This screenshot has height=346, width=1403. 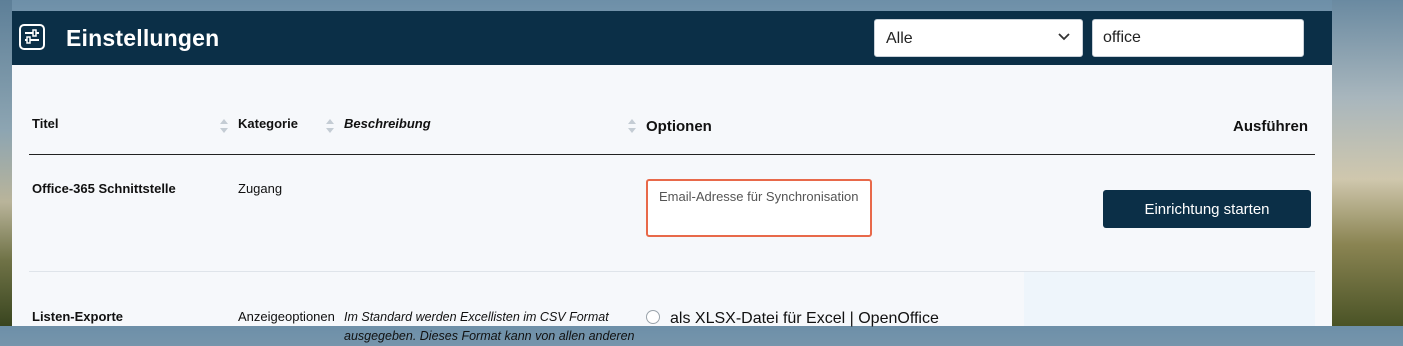 I want to click on background-right, so click(x=1367, y=163).